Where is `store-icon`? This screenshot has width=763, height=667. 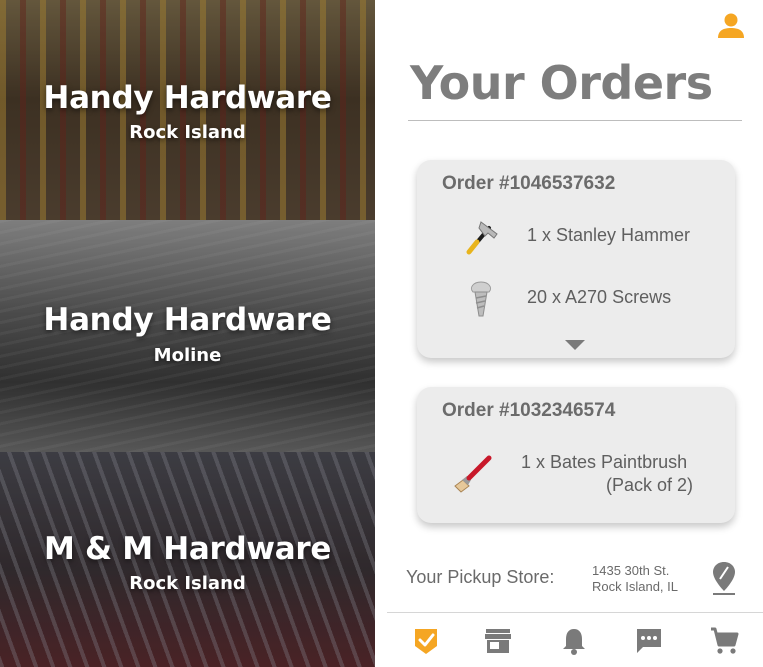 store-icon is located at coordinates (498, 641).